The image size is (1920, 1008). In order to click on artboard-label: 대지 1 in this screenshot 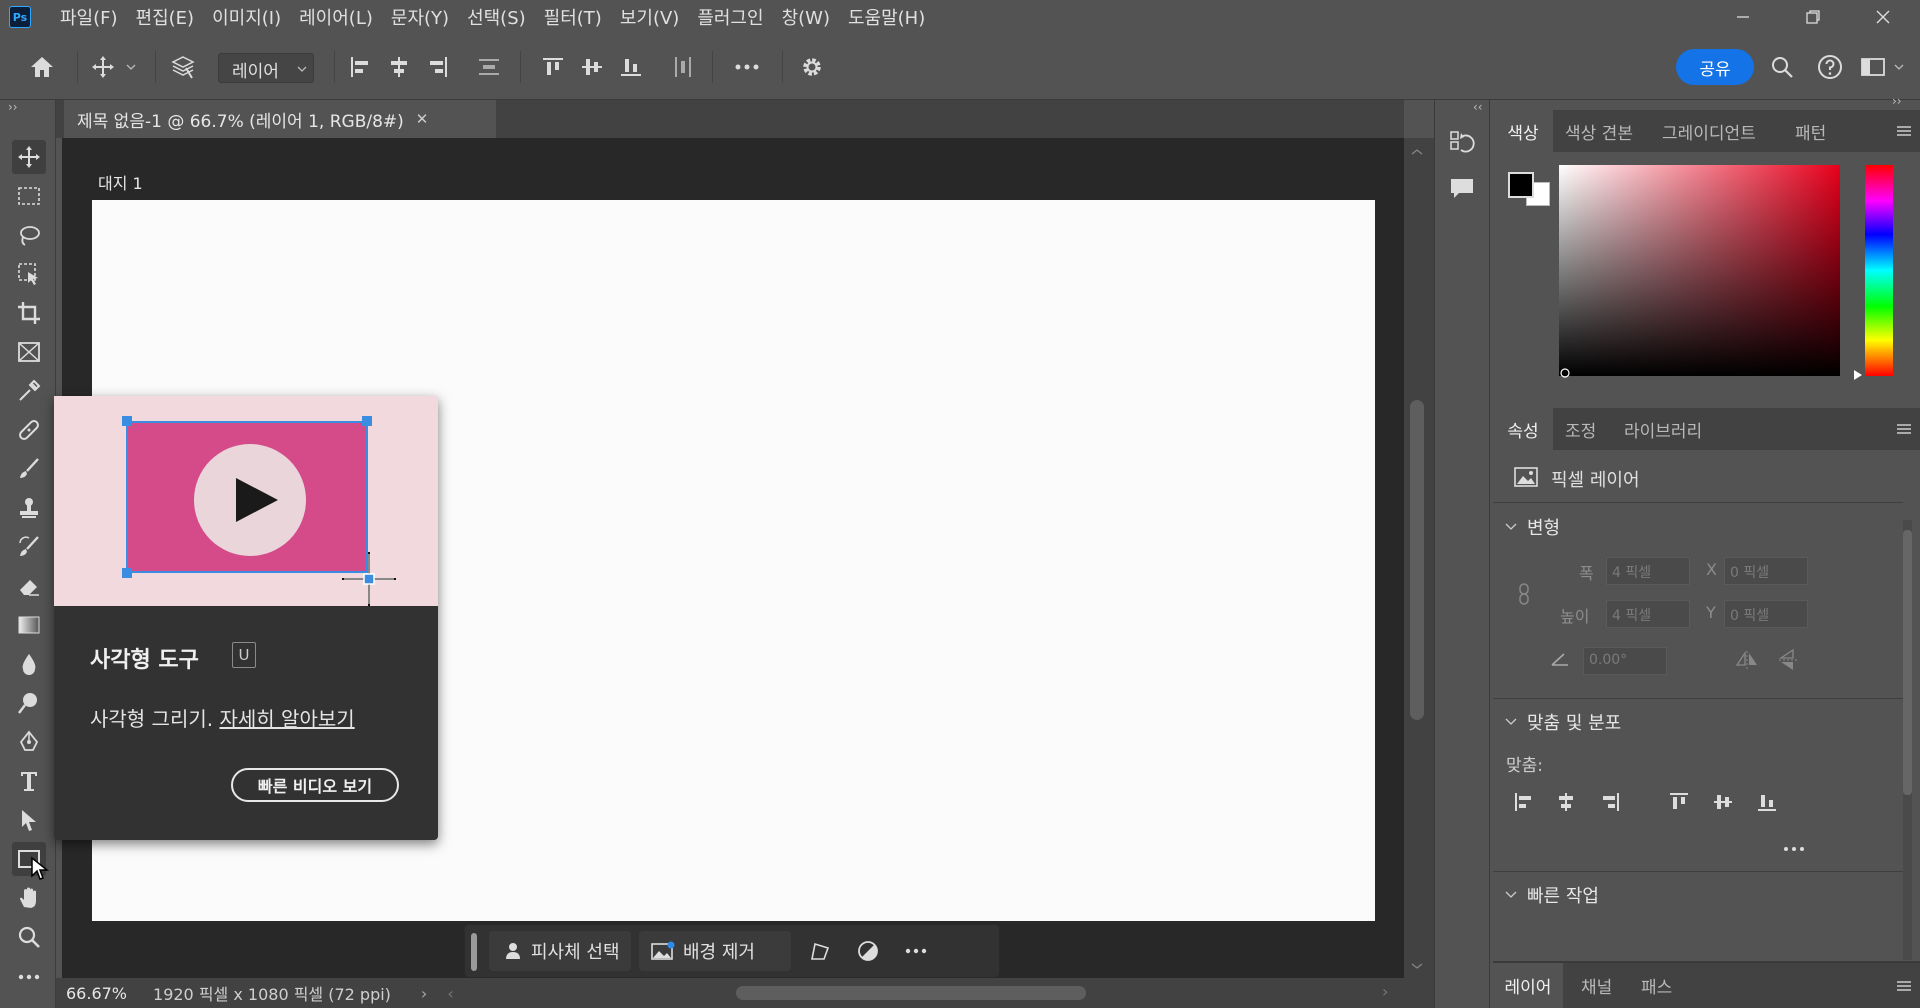, I will do `click(120, 182)`.